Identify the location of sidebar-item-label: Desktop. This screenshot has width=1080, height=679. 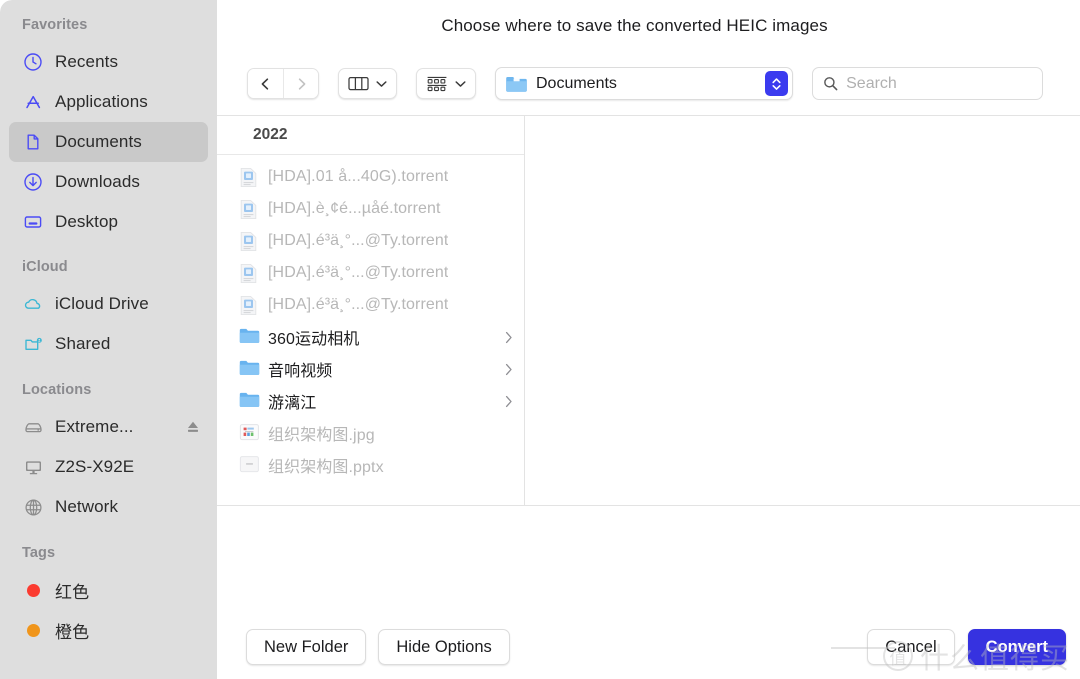
(87, 221).